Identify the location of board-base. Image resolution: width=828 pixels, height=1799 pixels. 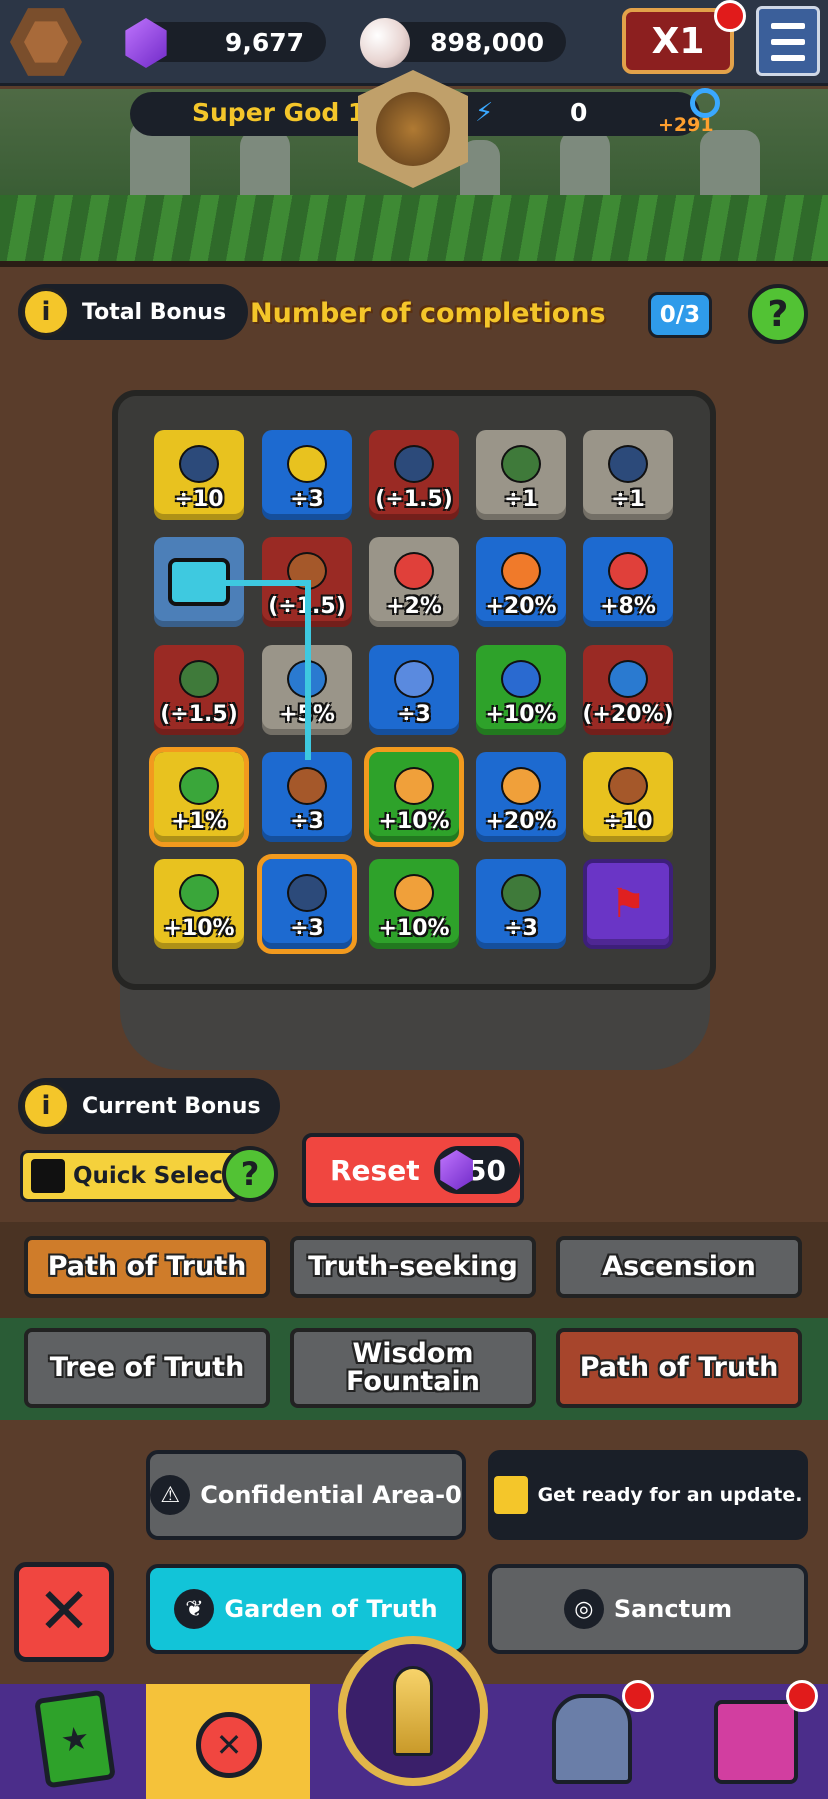
(415, 1025).